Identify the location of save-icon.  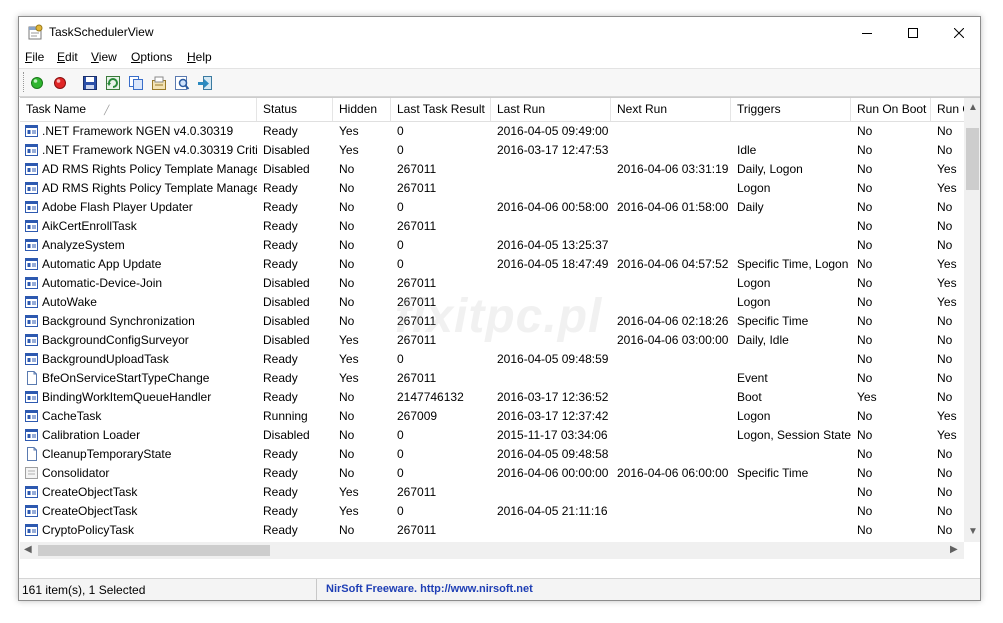
(90, 82).